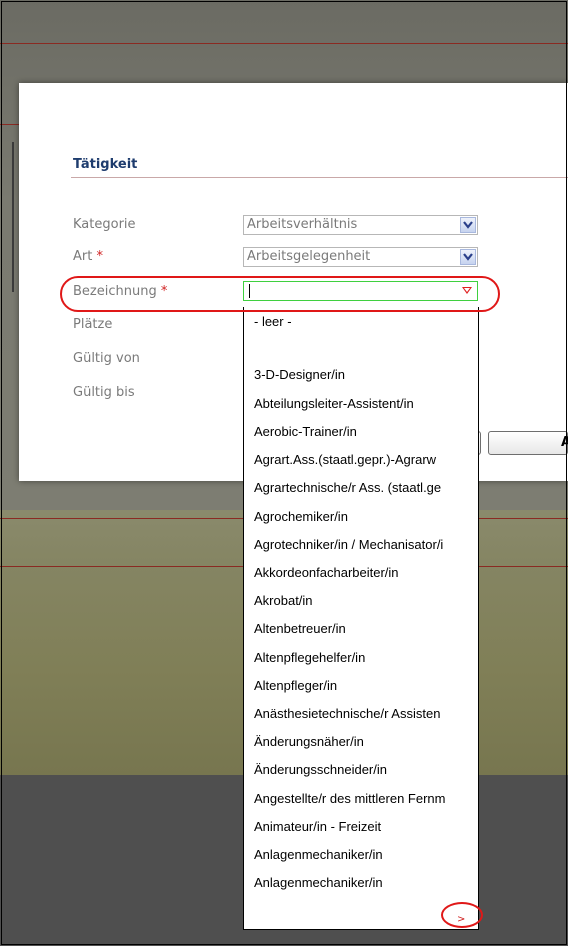  I want to click on background-bar, so click(13, 217).